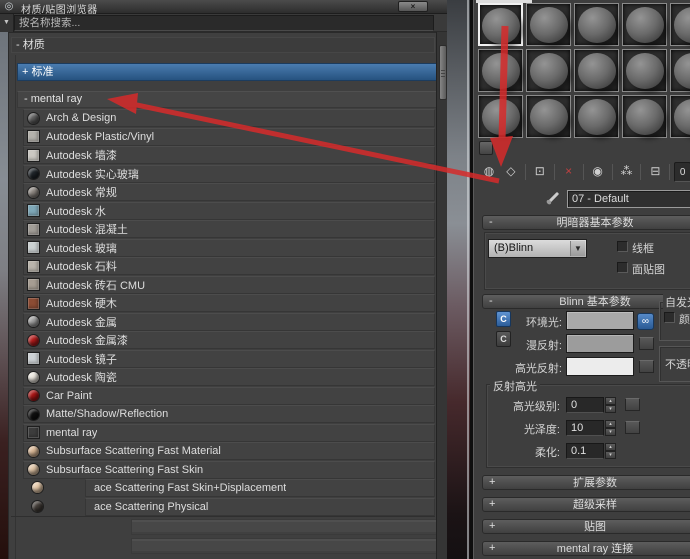  What do you see at coordinates (413, 6) in the screenshot?
I see `close-button: ×` at bounding box center [413, 6].